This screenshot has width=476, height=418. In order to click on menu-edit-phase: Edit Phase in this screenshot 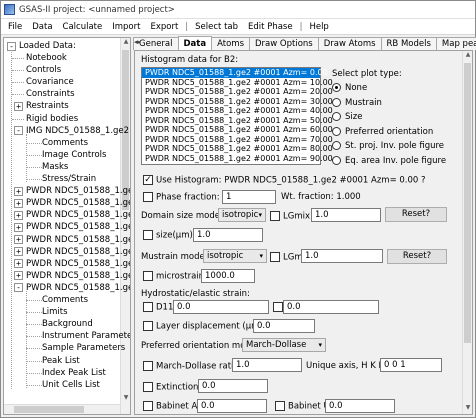, I will do `click(270, 27)`.